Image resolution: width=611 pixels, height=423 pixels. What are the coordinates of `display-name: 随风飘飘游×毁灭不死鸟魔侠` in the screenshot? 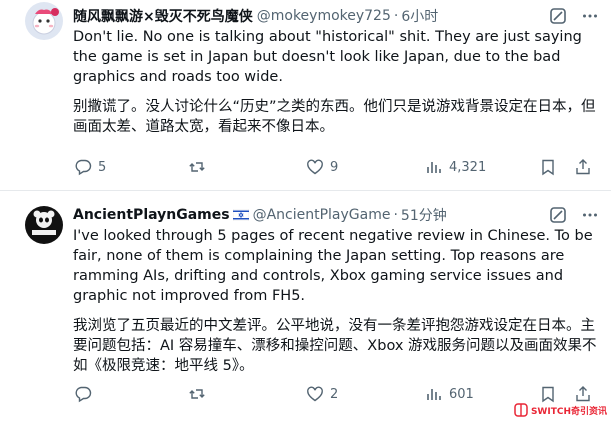 It's located at (163, 16).